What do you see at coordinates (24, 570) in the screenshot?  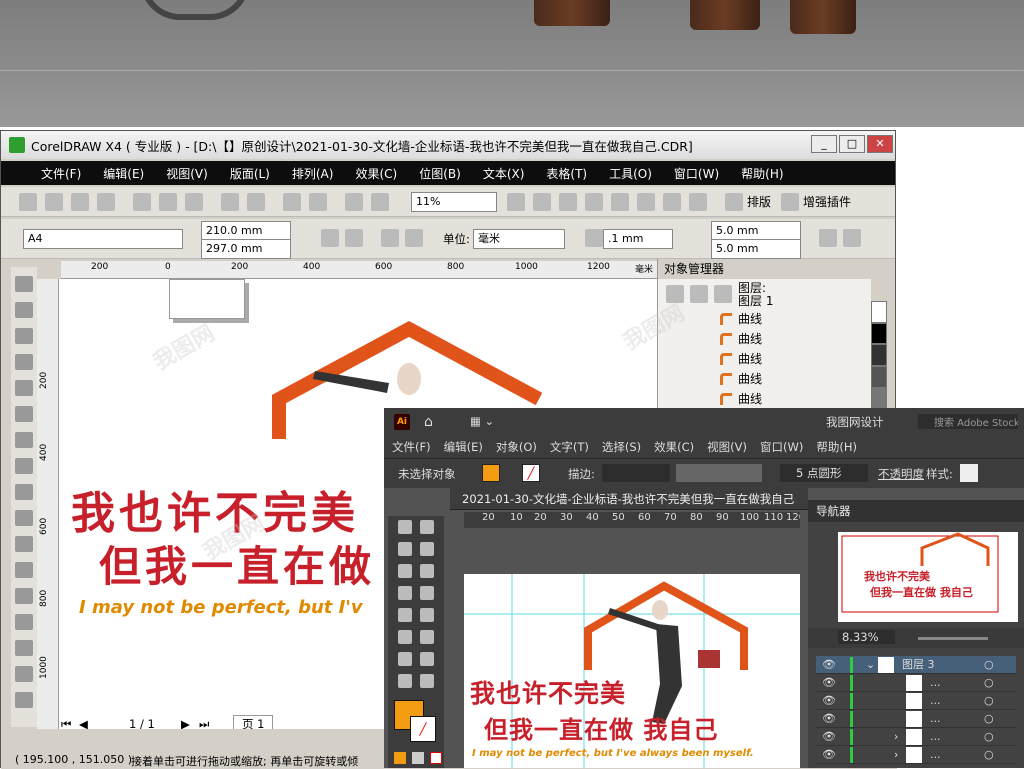 I see `table-tool-icon` at bounding box center [24, 570].